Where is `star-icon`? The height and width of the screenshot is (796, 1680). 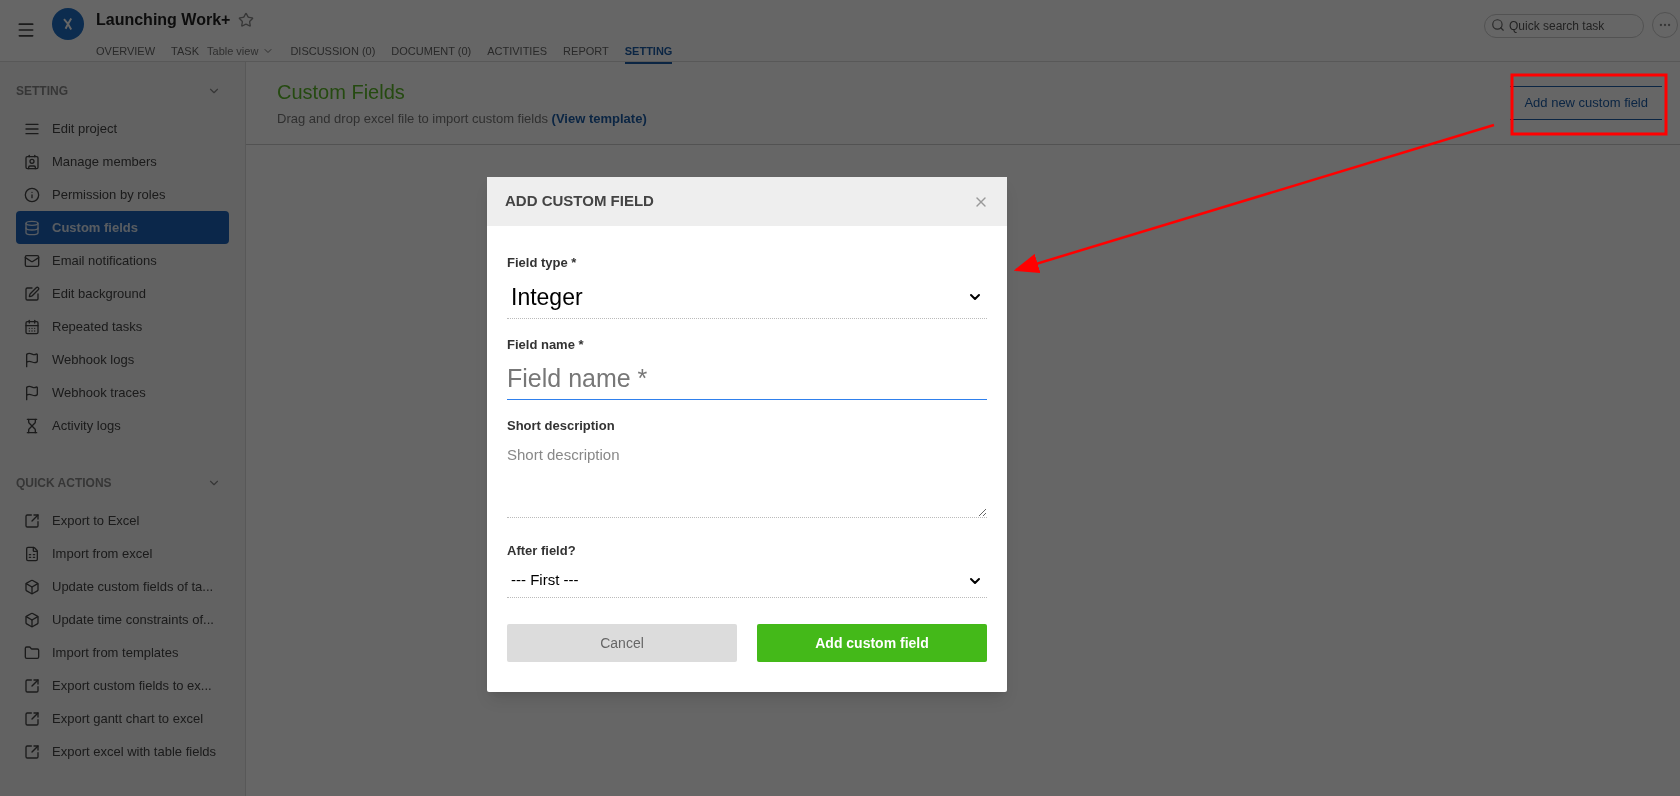
star-icon is located at coordinates (246, 20).